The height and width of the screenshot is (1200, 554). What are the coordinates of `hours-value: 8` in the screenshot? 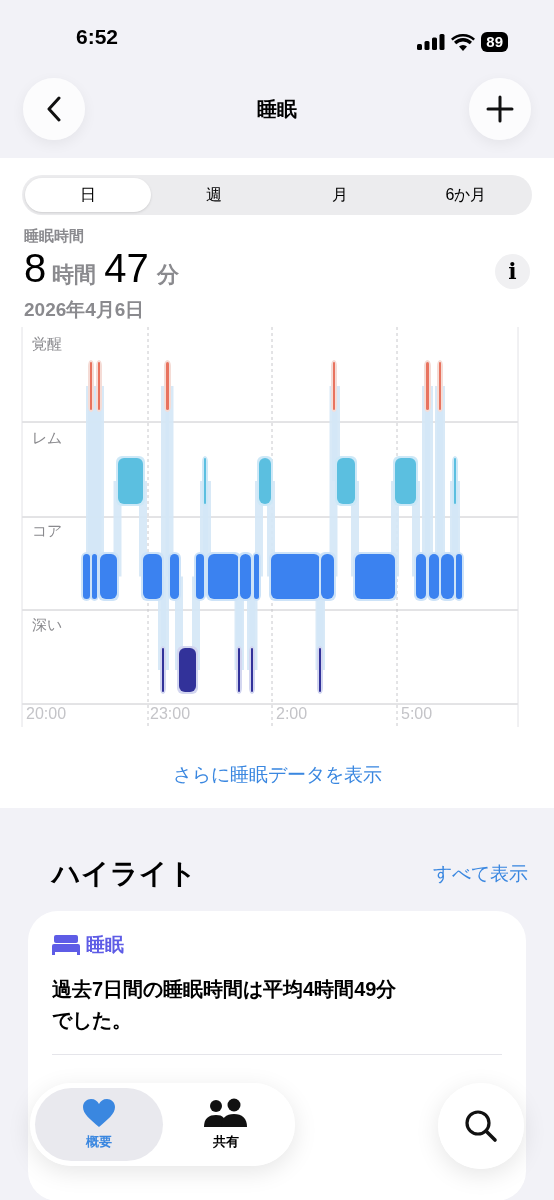 It's located at (35, 268).